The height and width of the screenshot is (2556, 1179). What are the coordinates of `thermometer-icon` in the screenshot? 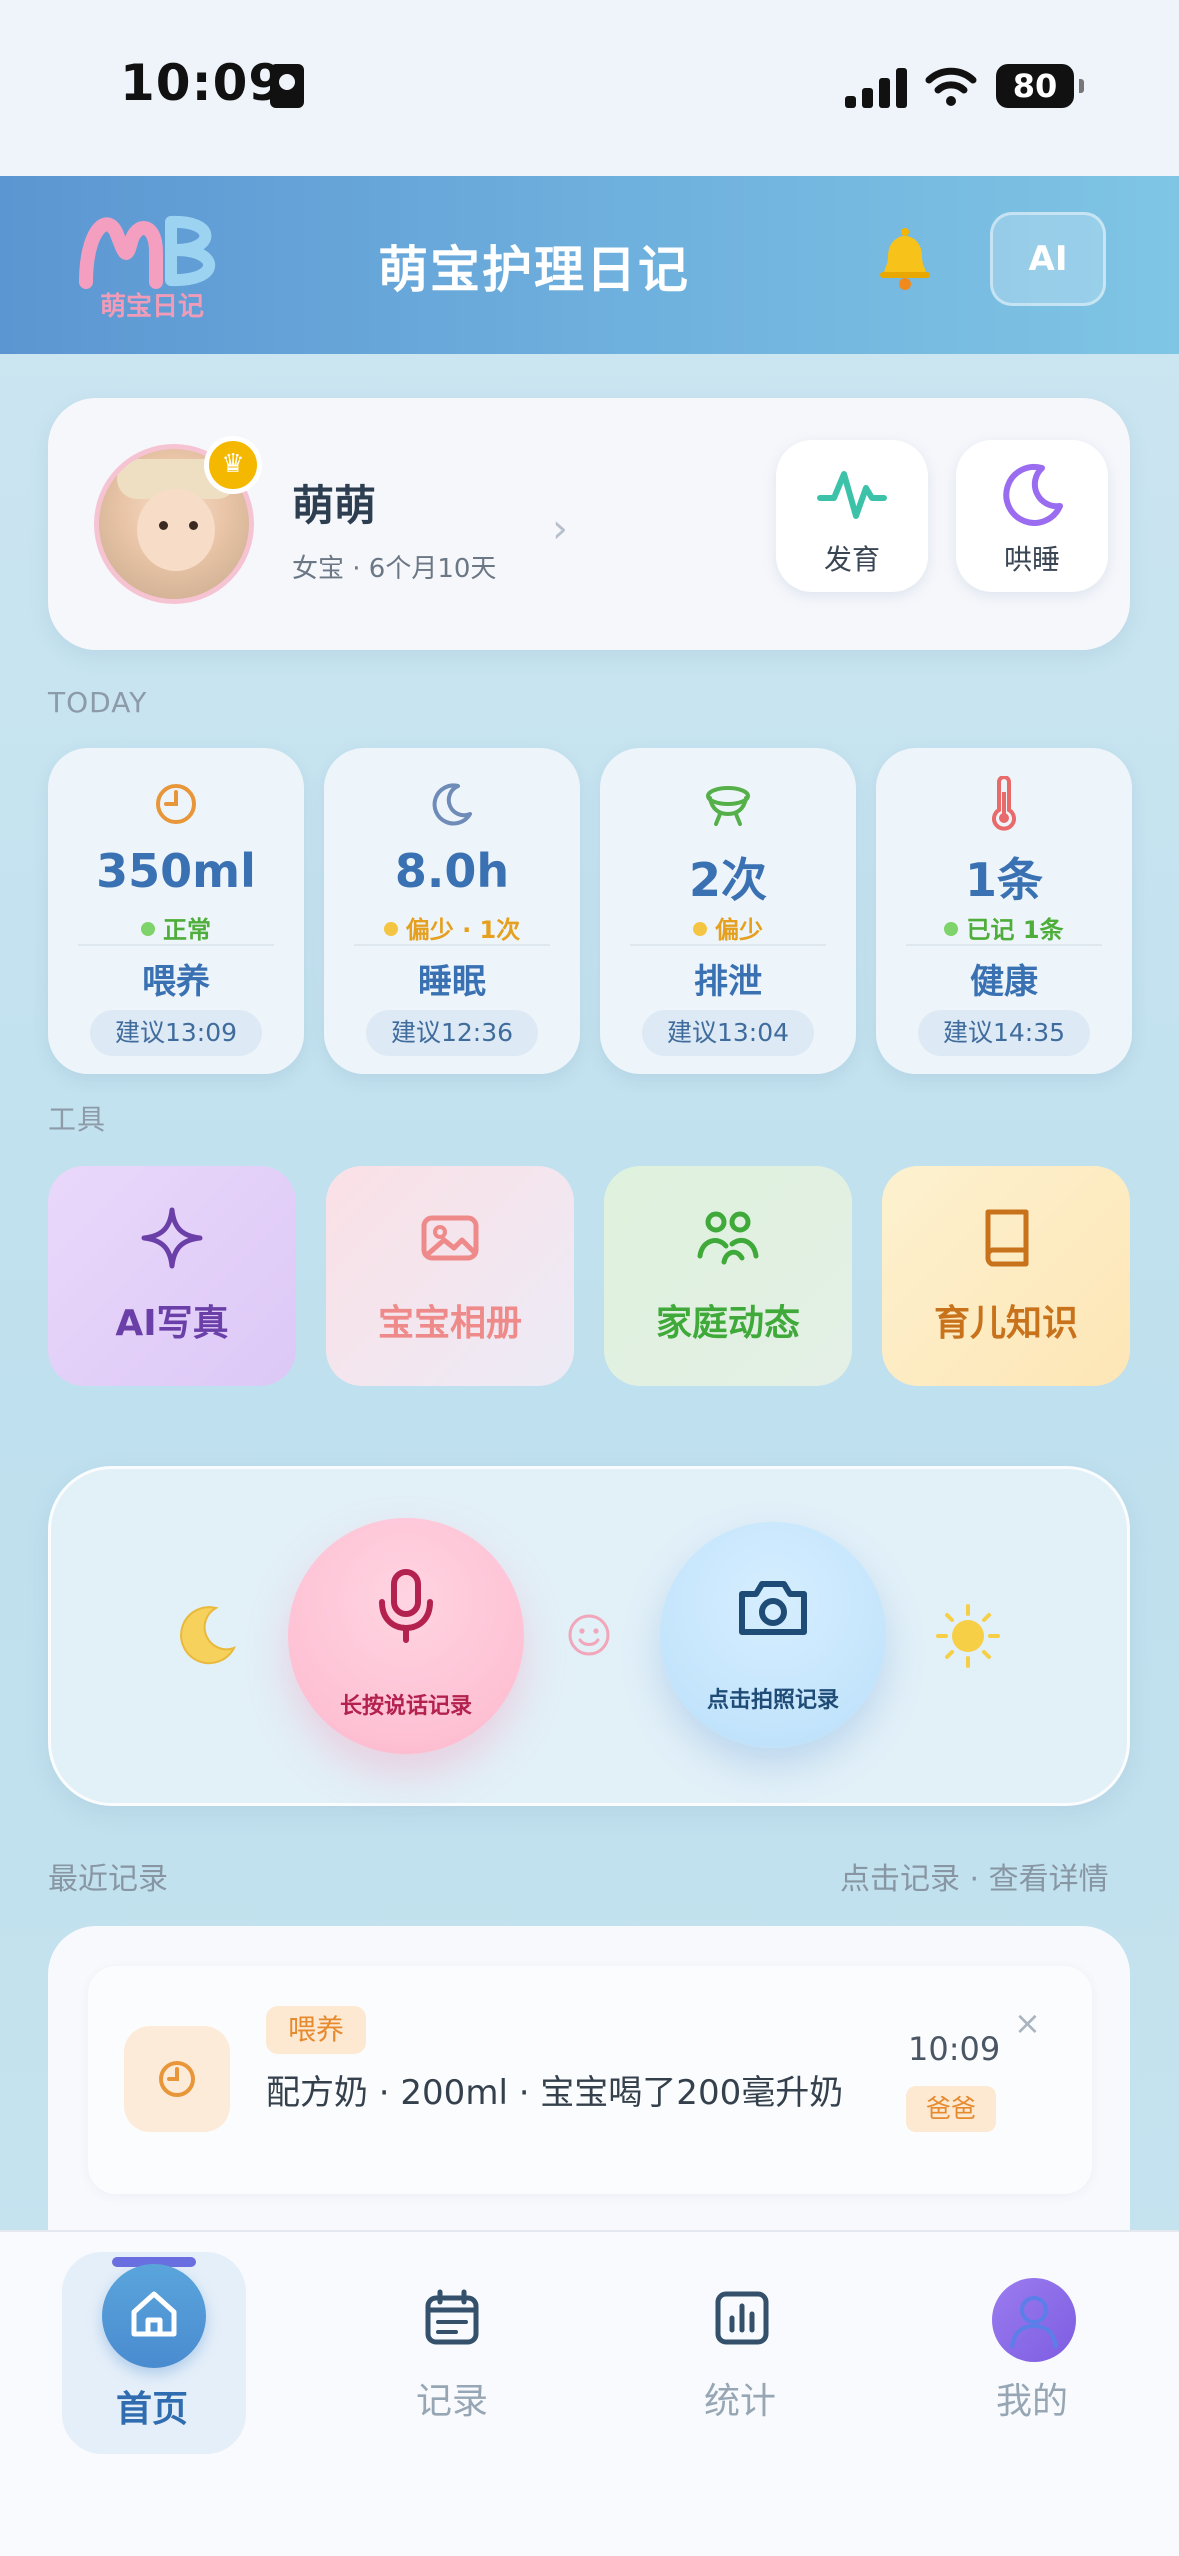 It's located at (1004, 803).